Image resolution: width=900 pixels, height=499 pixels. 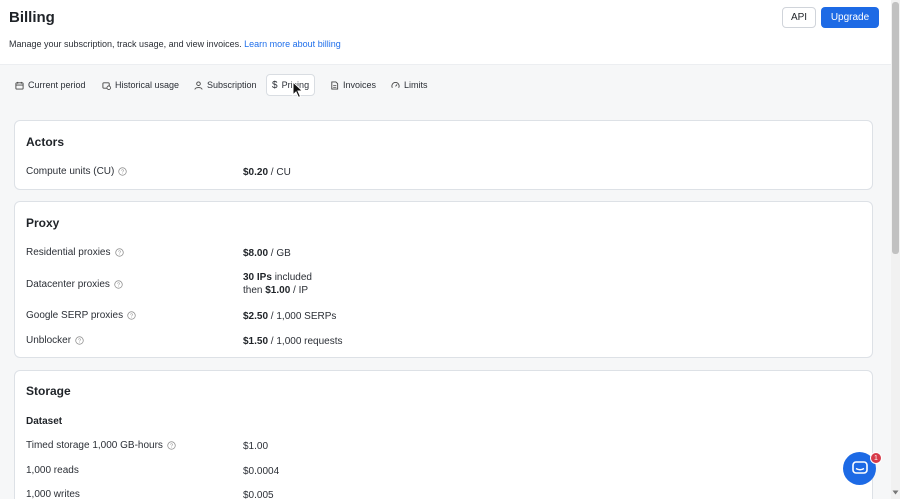 What do you see at coordinates (43, 223) in the screenshot?
I see `card-title: Proxy` at bounding box center [43, 223].